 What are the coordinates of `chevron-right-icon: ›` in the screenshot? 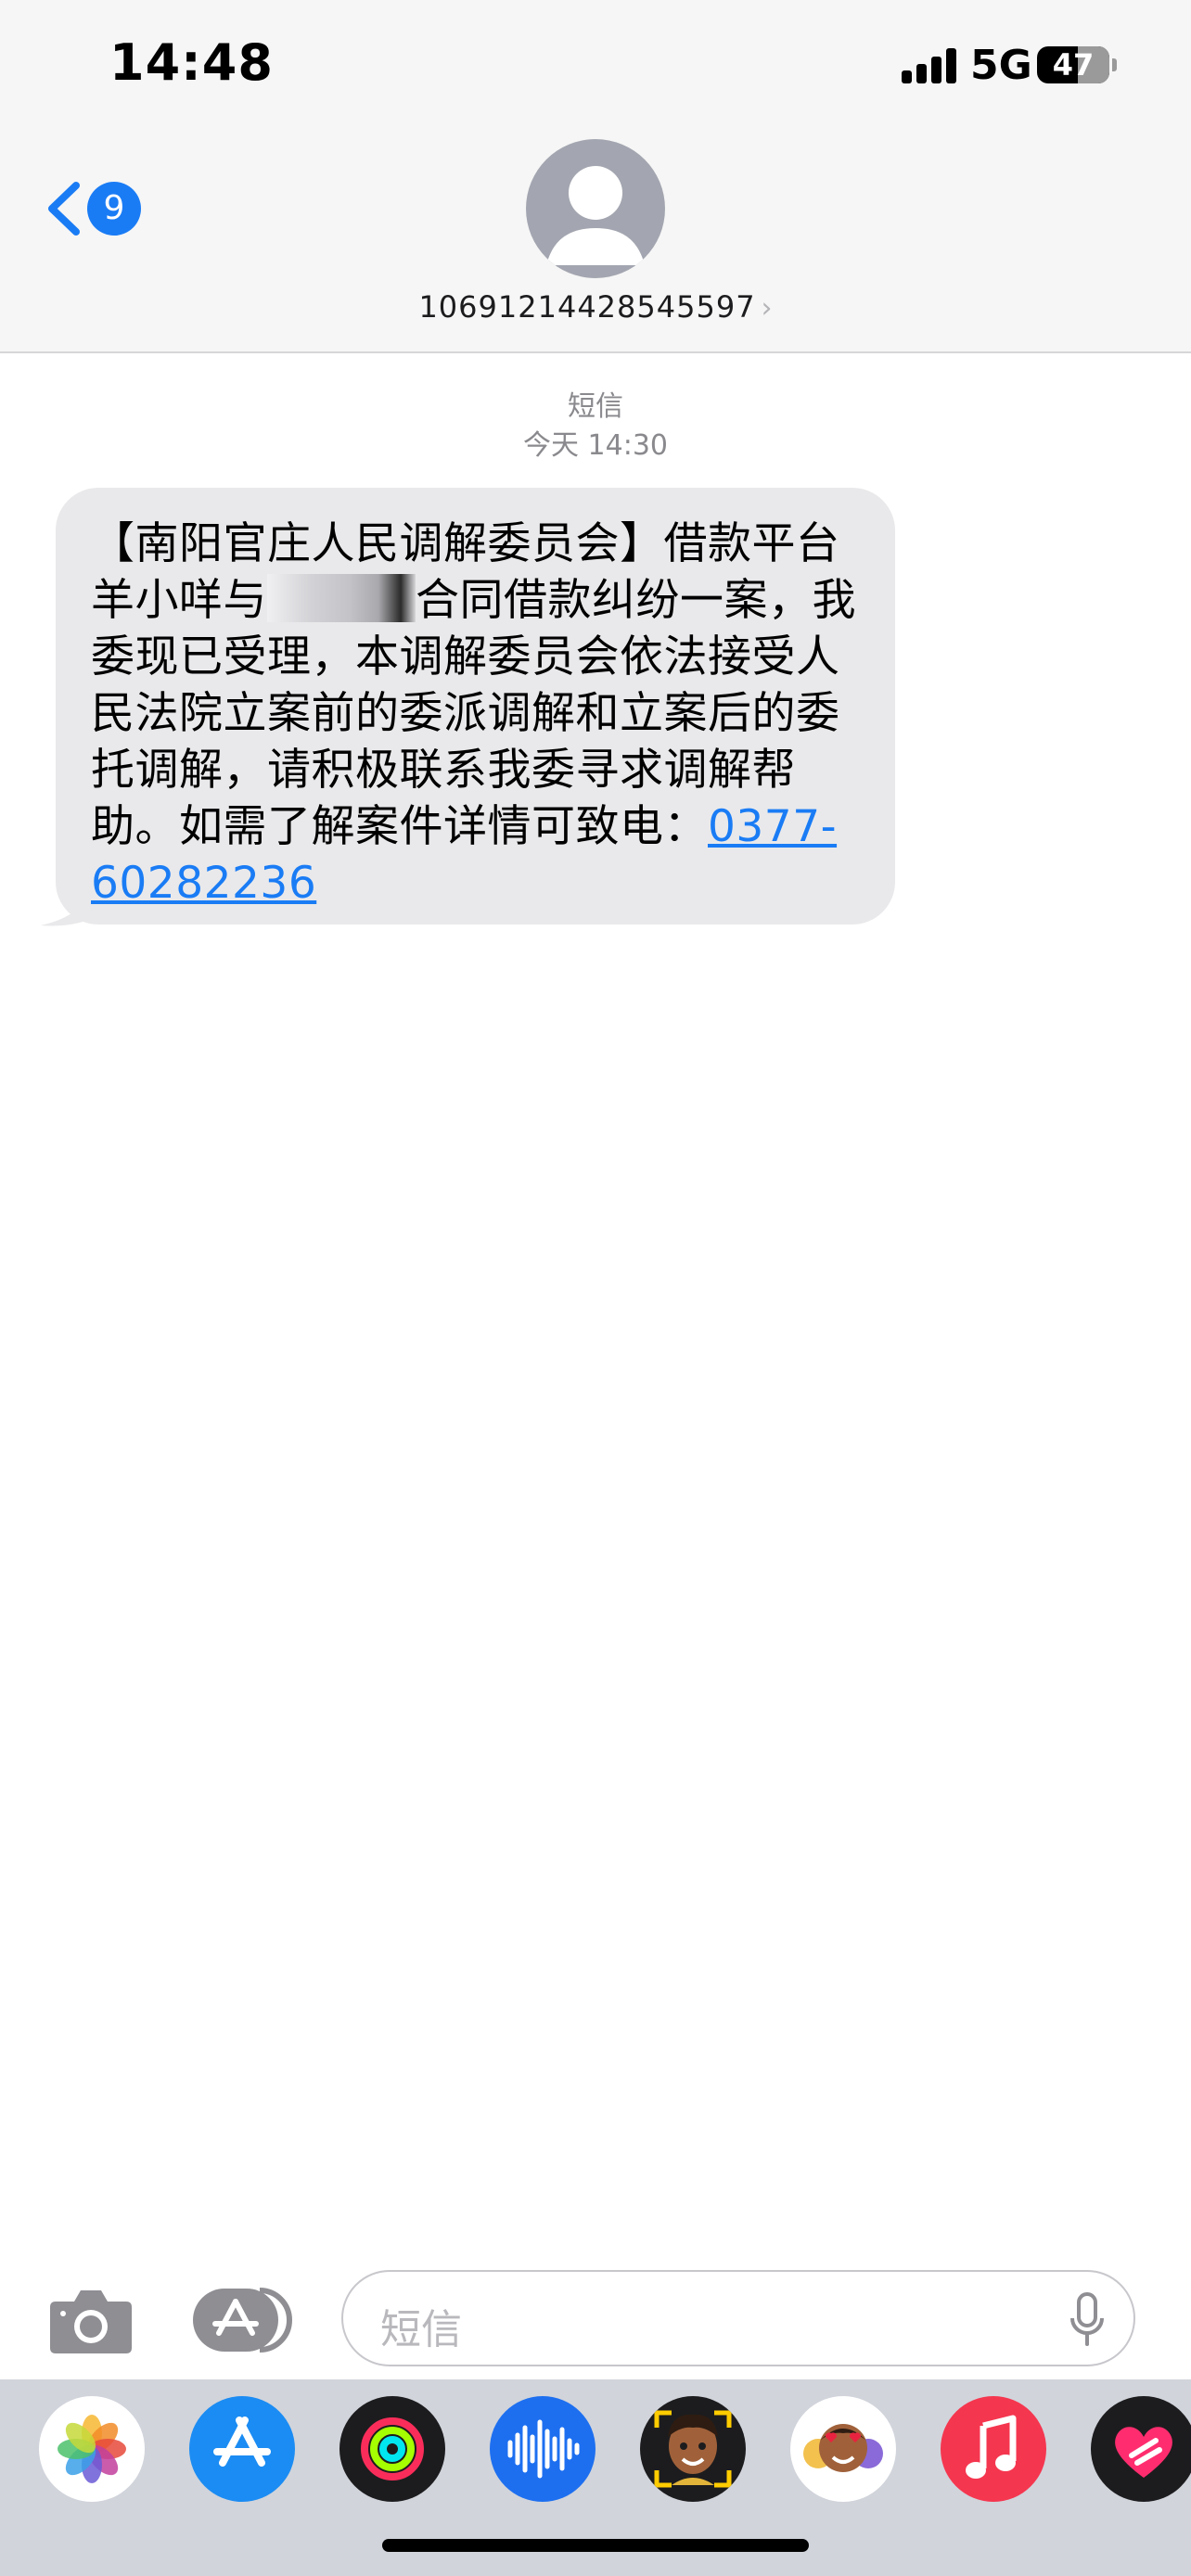 It's located at (767, 308).